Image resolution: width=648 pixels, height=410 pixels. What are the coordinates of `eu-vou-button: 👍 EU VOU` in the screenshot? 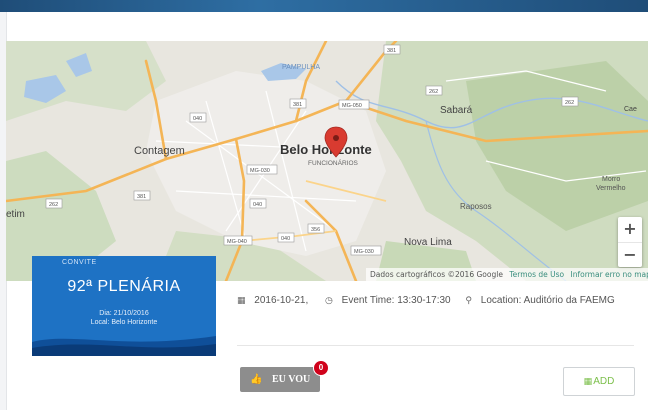 It's located at (280, 379).